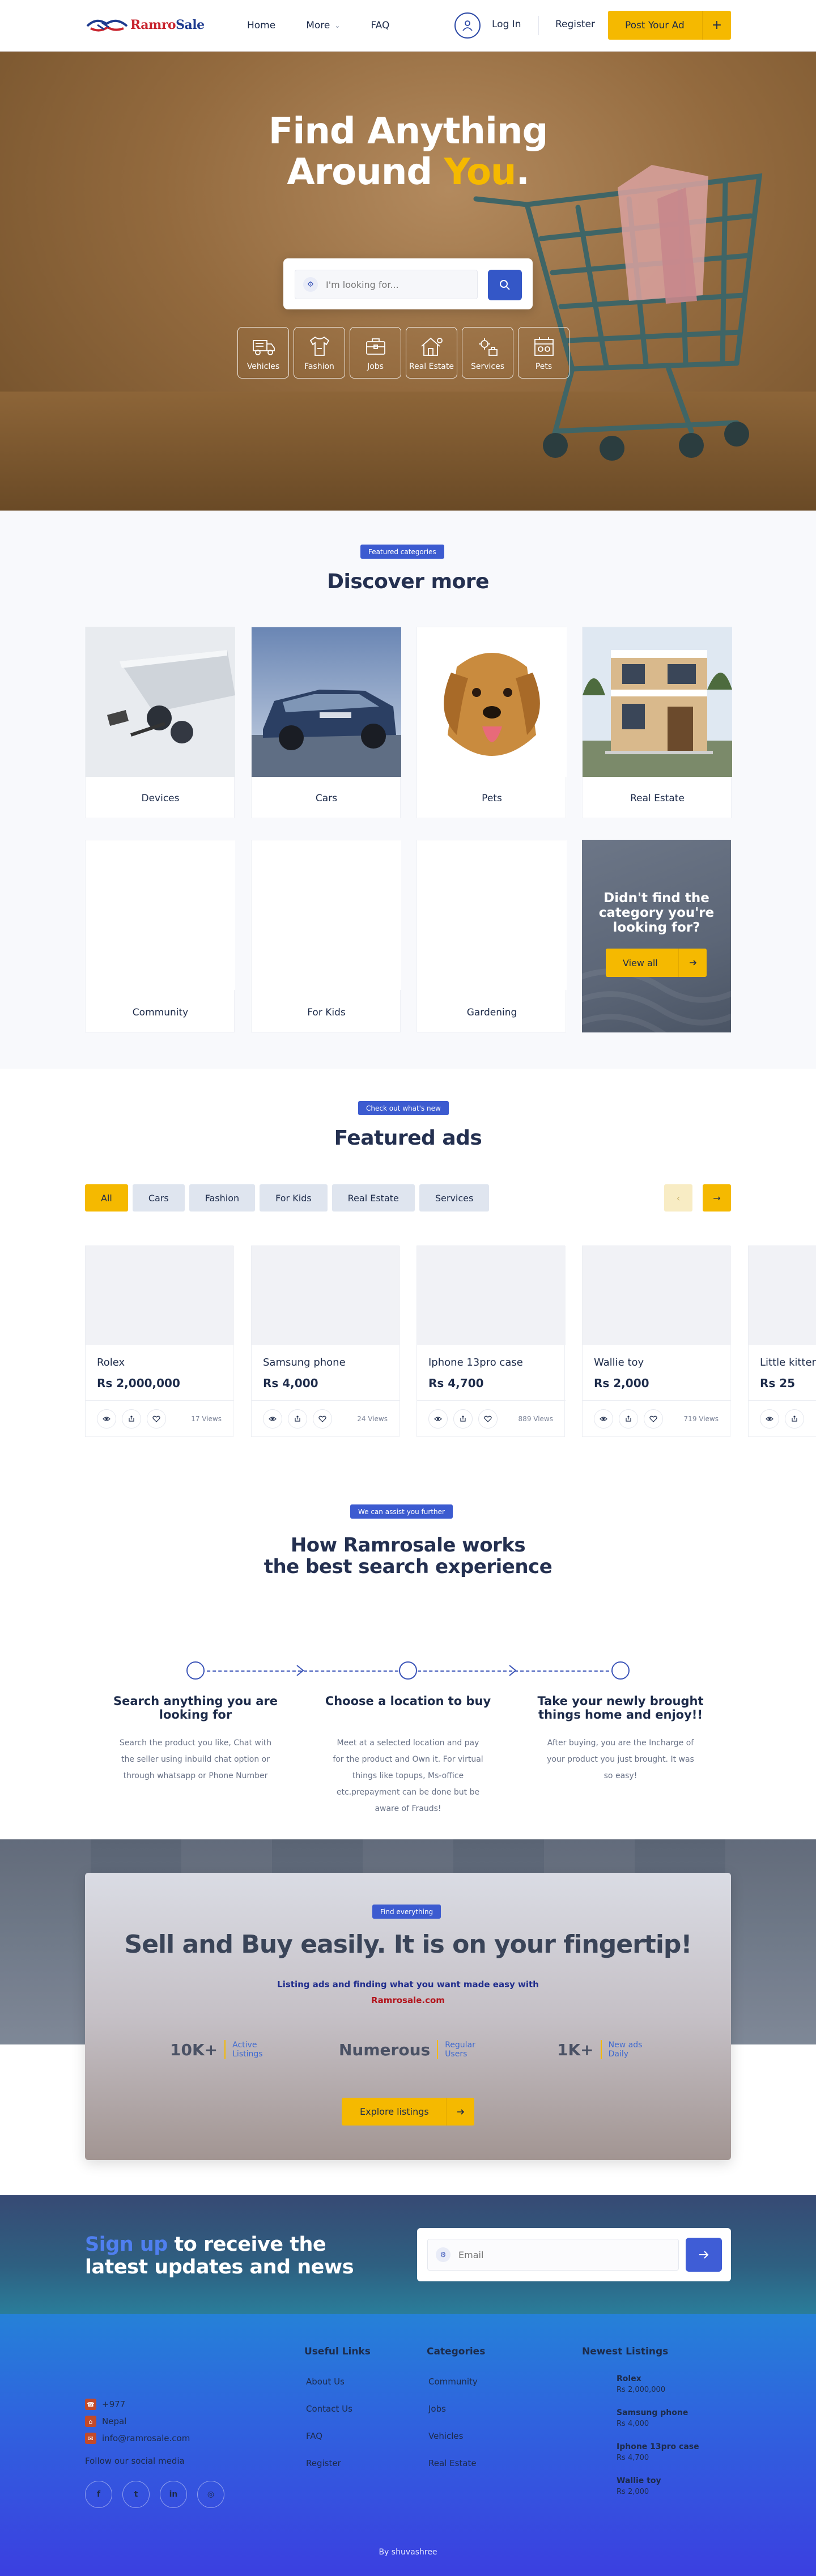 This screenshot has width=816, height=2576. Describe the element at coordinates (641, 2384) in the screenshot. I see `newest-listing-item: Rolex Rs 2,000,000` at that location.